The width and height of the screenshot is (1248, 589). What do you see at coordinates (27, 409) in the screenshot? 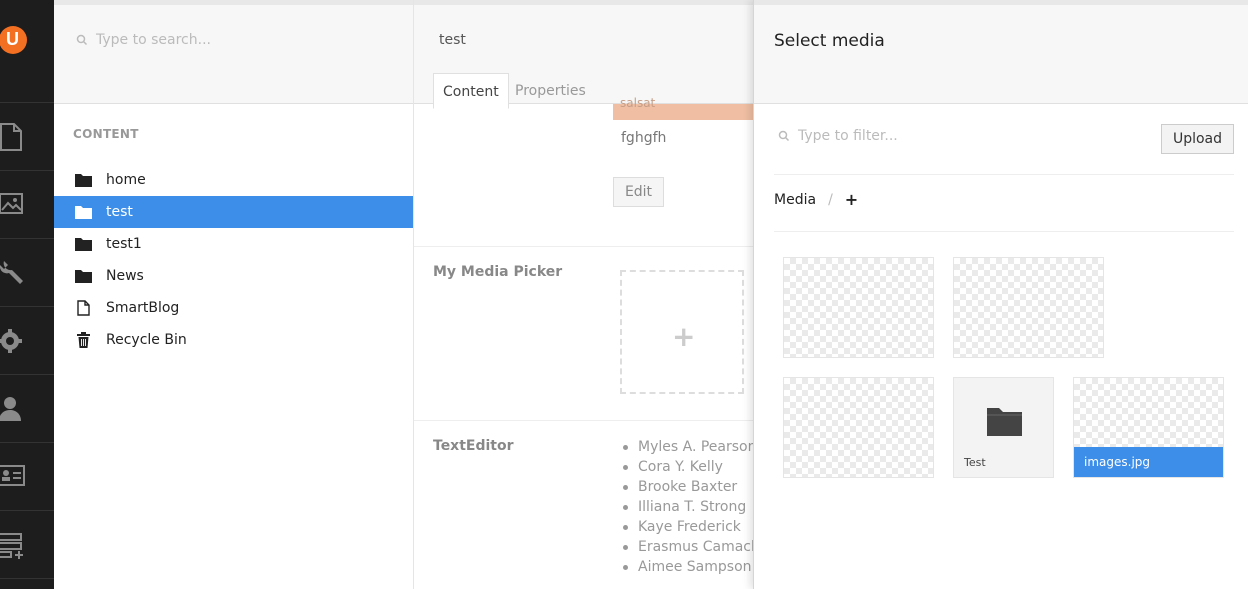
I see `section-users` at bounding box center [27, 409].